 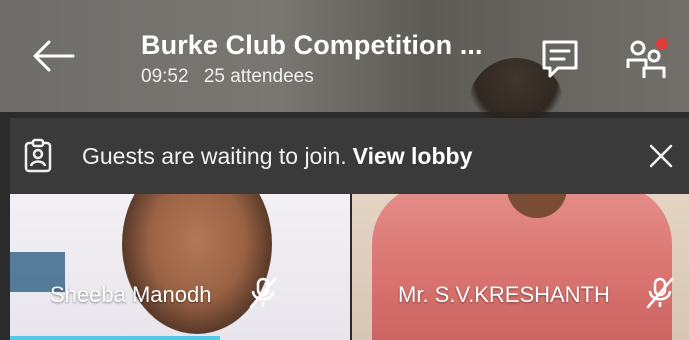 What do you see at coordinates (214, 156) in the screenshot?
I see `lobby-message-text: Guests are waiting to join.` at bounding box center [214, 156].